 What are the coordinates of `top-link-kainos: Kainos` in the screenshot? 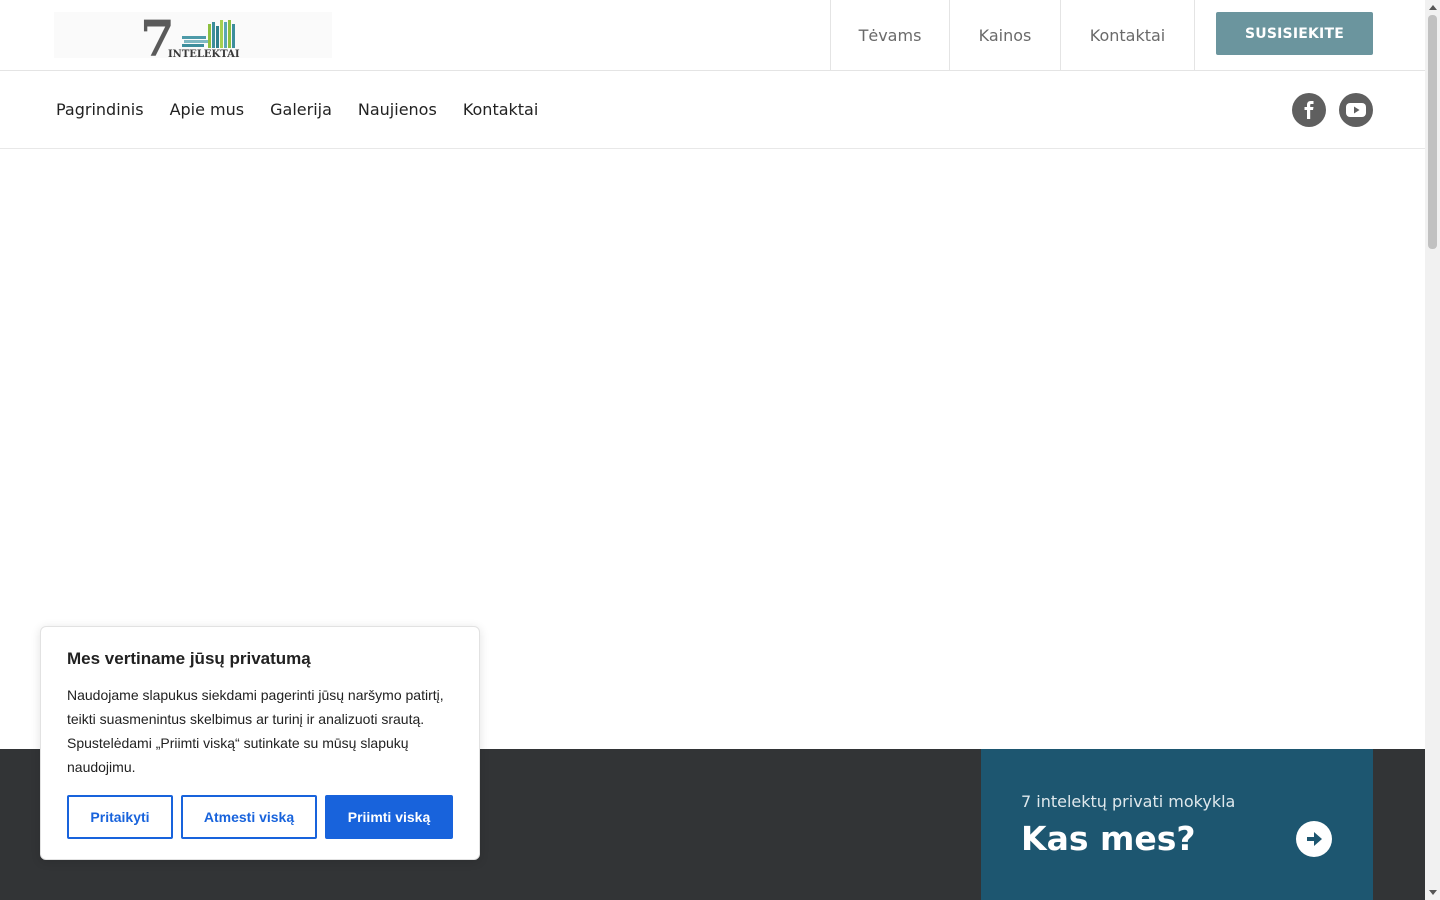 It's located at (1004, 35).